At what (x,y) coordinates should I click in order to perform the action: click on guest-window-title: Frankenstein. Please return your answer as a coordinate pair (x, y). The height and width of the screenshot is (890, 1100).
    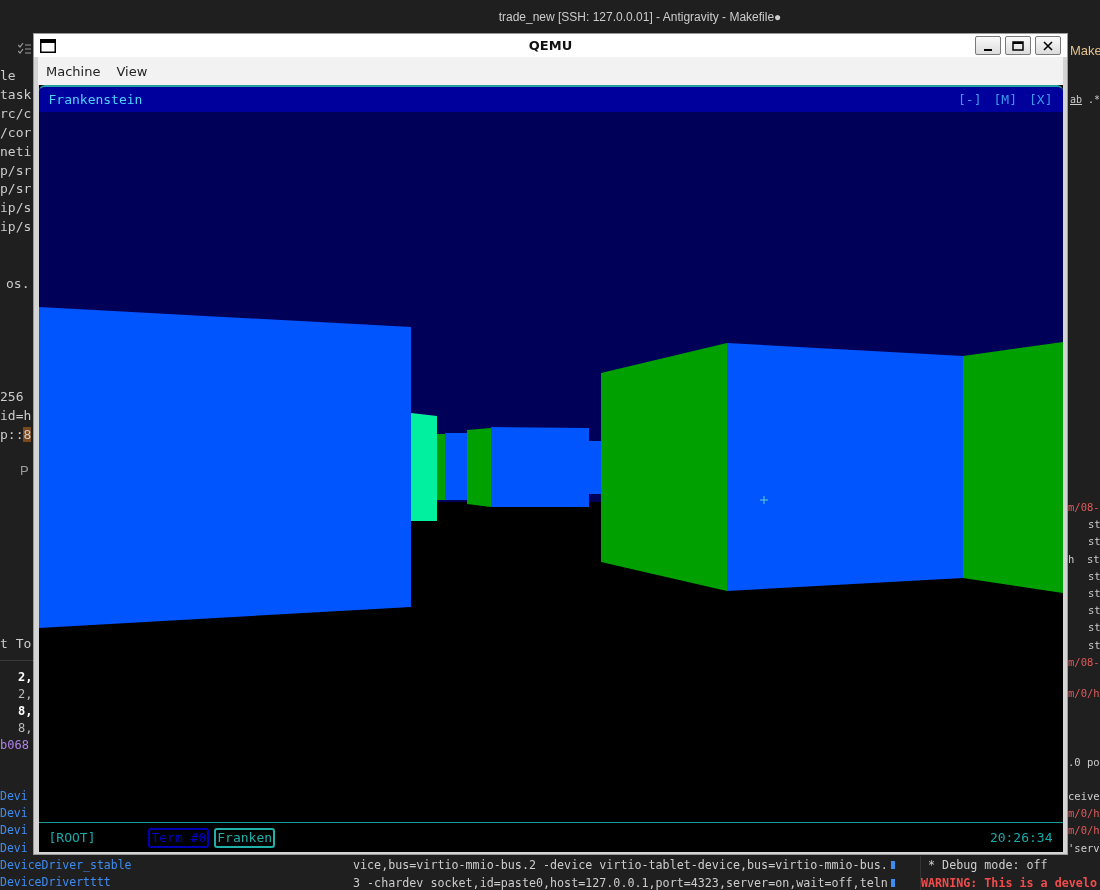
    Looking at the image, I should click on (95, 99).